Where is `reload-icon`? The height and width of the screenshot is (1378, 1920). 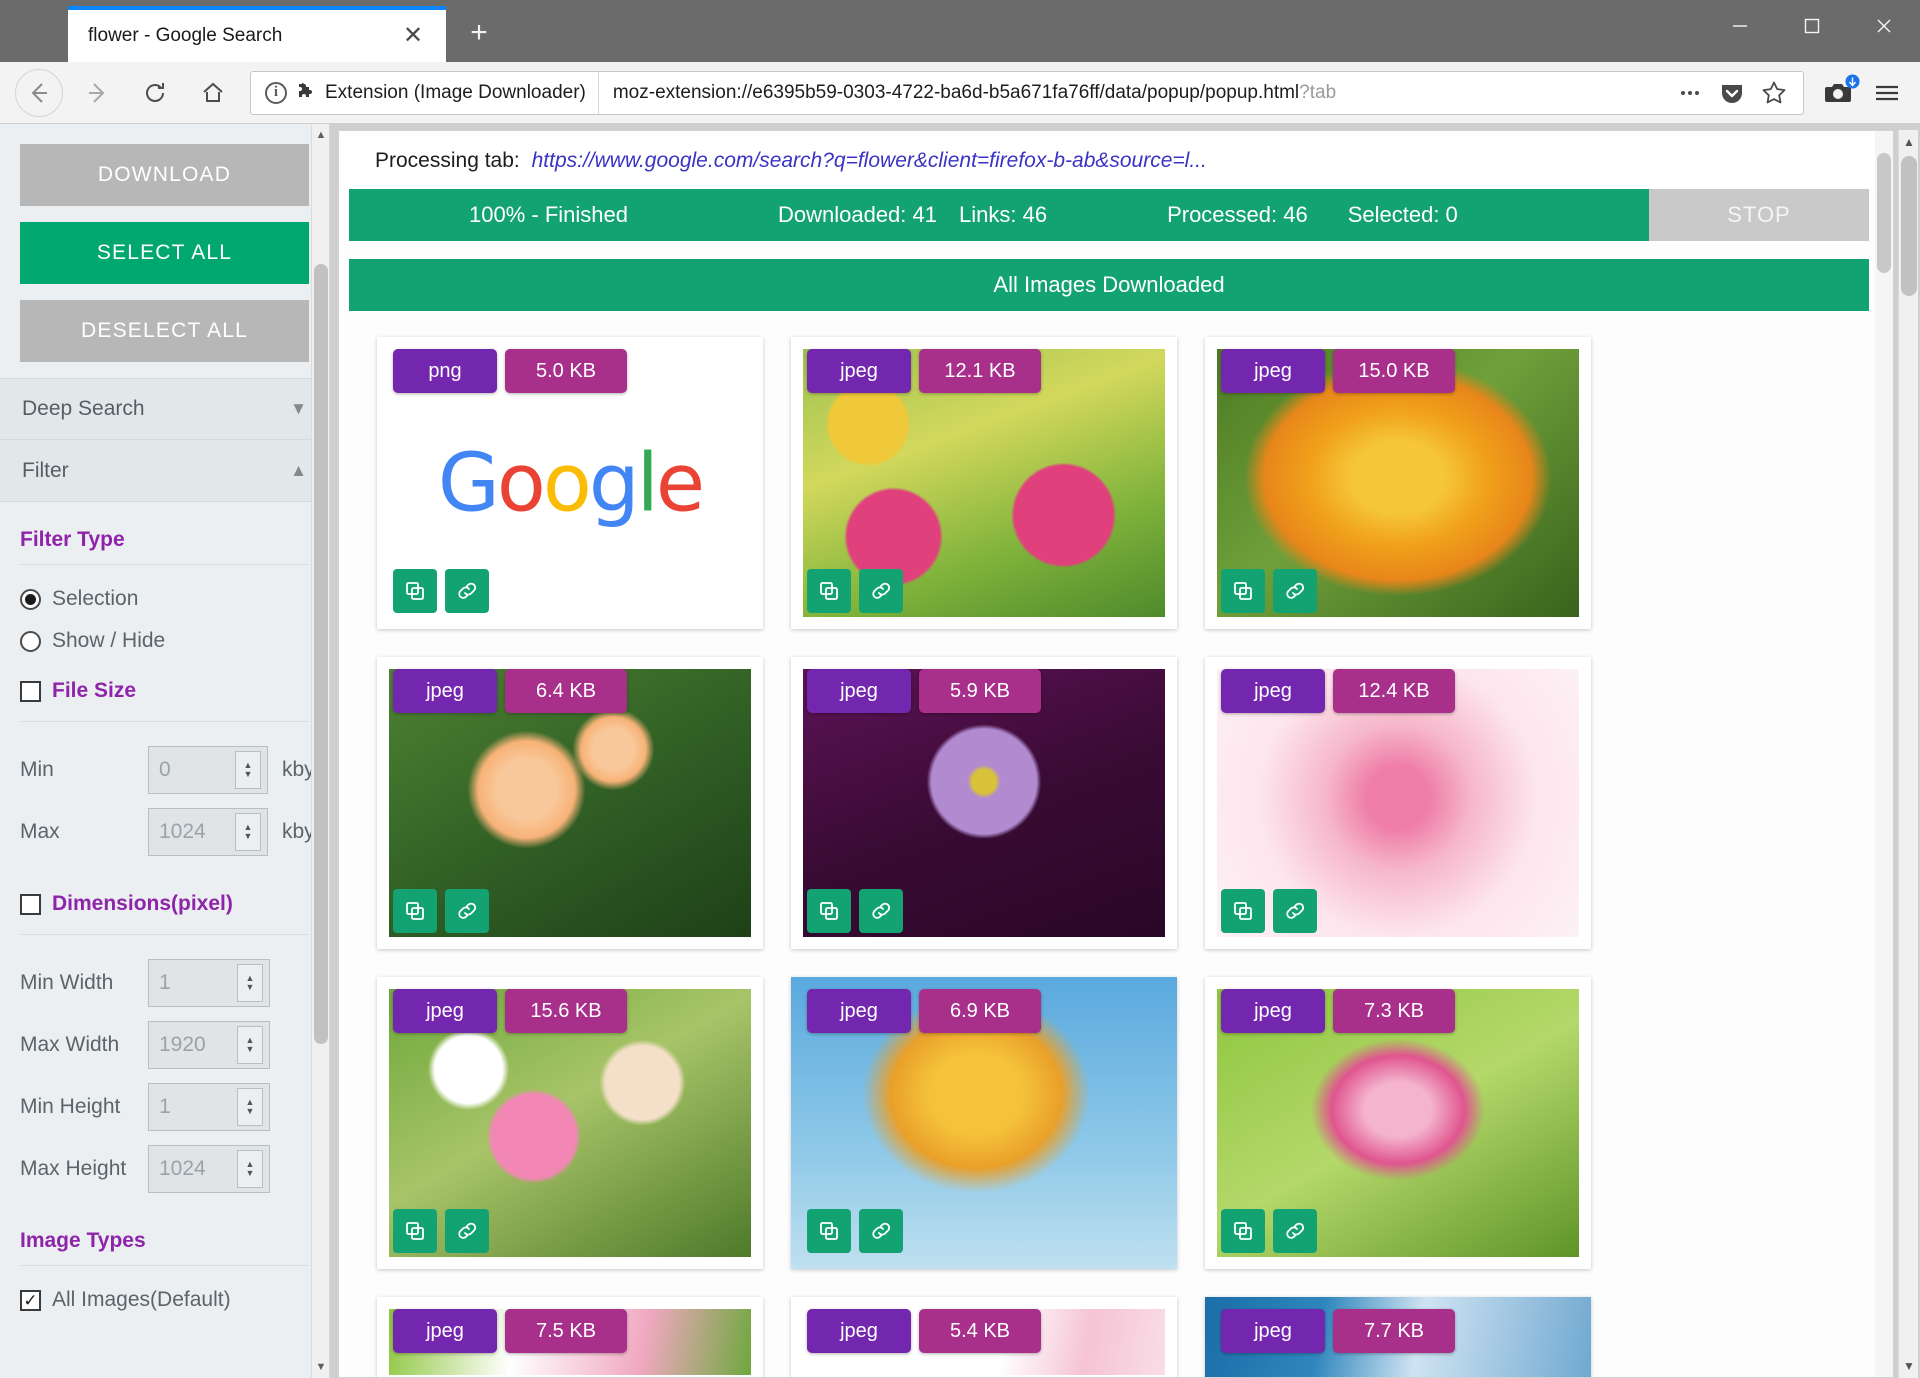
reload-icon is located at coordinates (155, 93).